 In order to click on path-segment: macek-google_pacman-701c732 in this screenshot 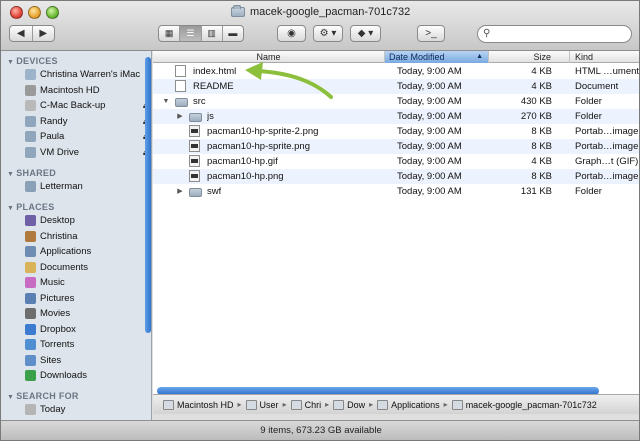, I will do `click(524, 404)`.